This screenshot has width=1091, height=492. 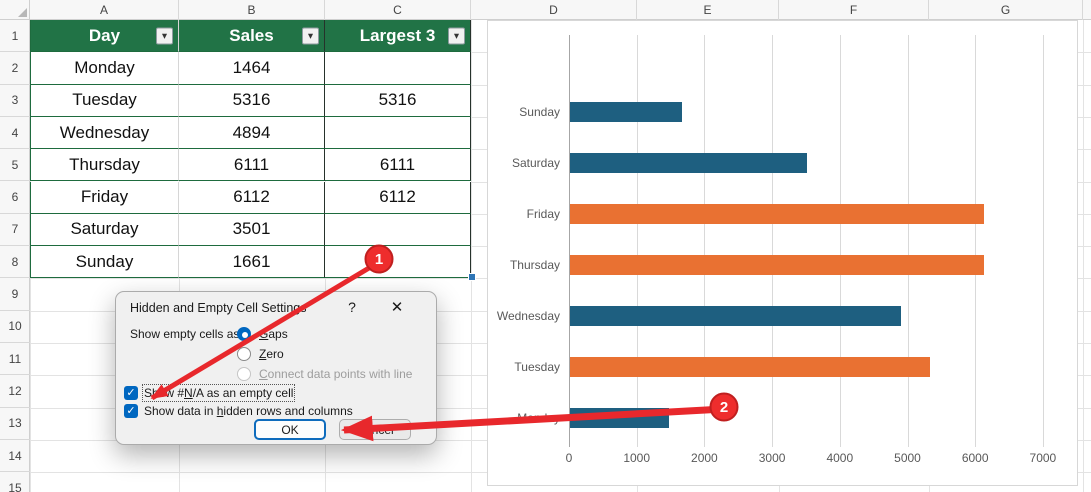 I want to click on table-cell-day: Wednesday, so click(x=104, y=133).